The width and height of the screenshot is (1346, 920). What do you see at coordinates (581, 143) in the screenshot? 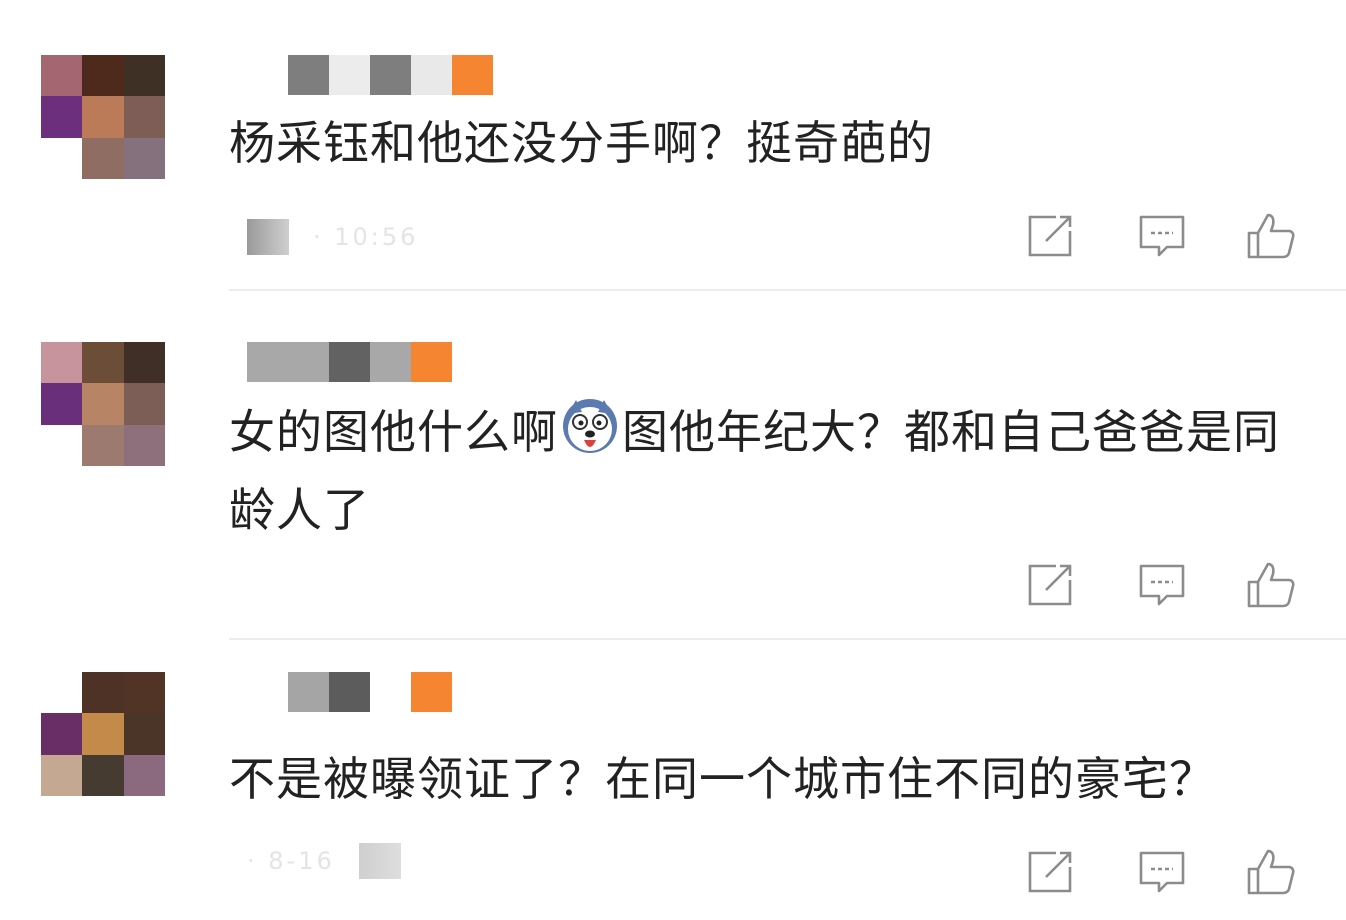
I see `comment-text: 杨采钰和他还没分手啊？挺奇葩的` at bounding box center [581, 143].